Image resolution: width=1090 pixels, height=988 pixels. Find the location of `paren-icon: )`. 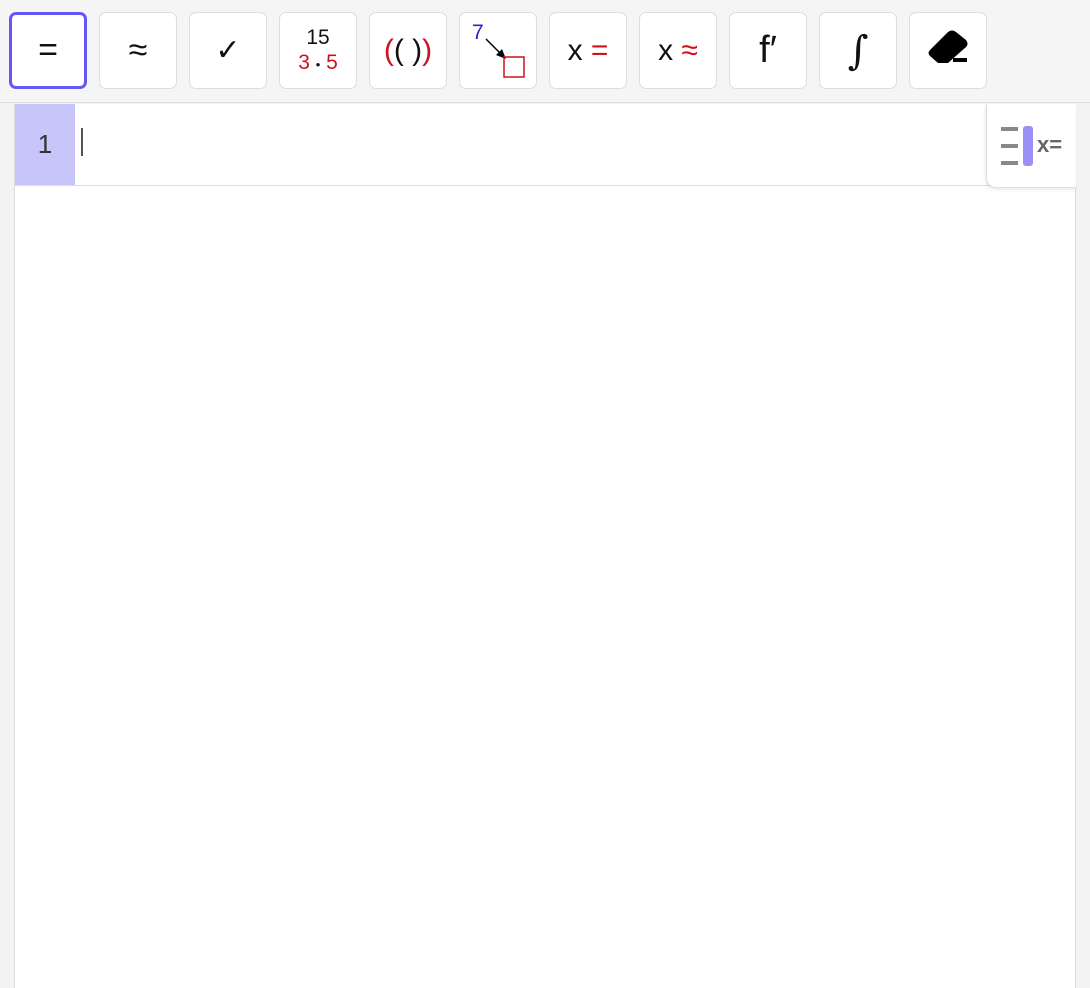

paren-icon: ) is located at coordinates (427, 50).